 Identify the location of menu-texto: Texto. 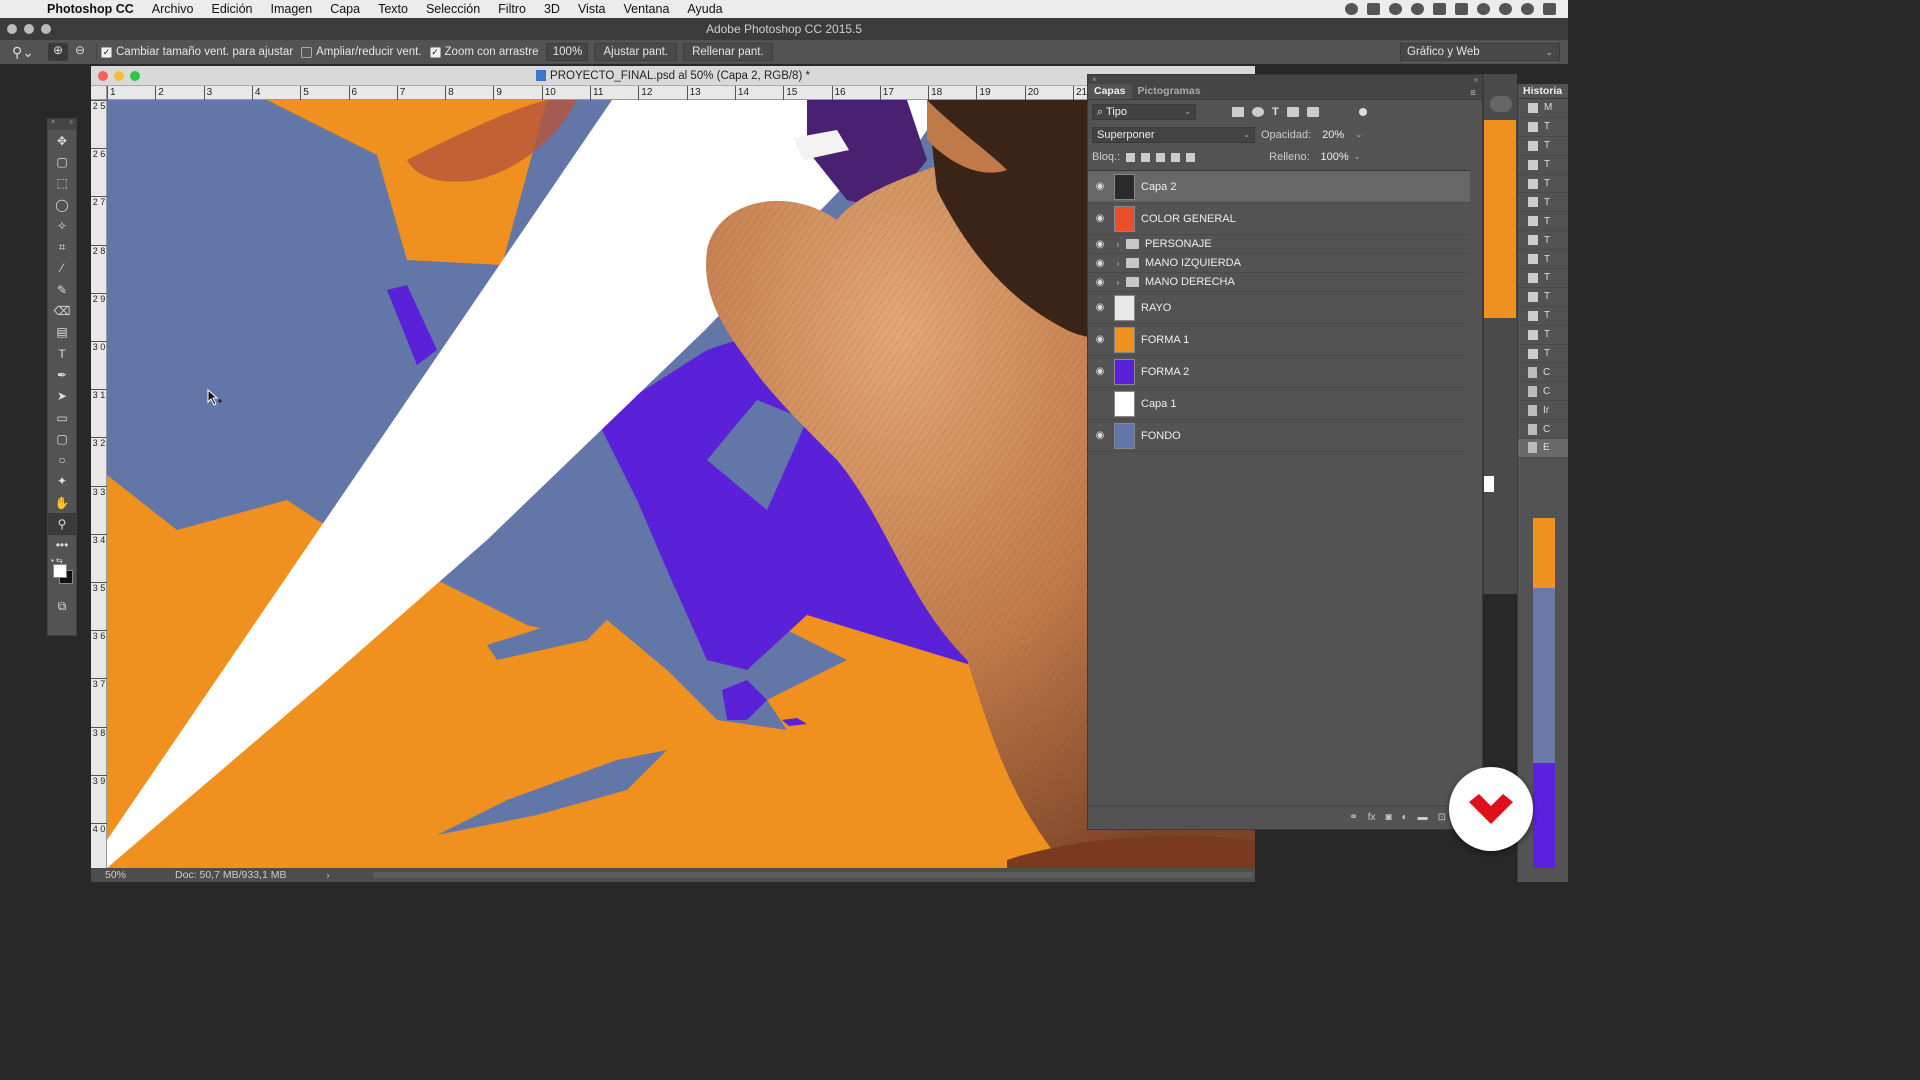
(393, 9).